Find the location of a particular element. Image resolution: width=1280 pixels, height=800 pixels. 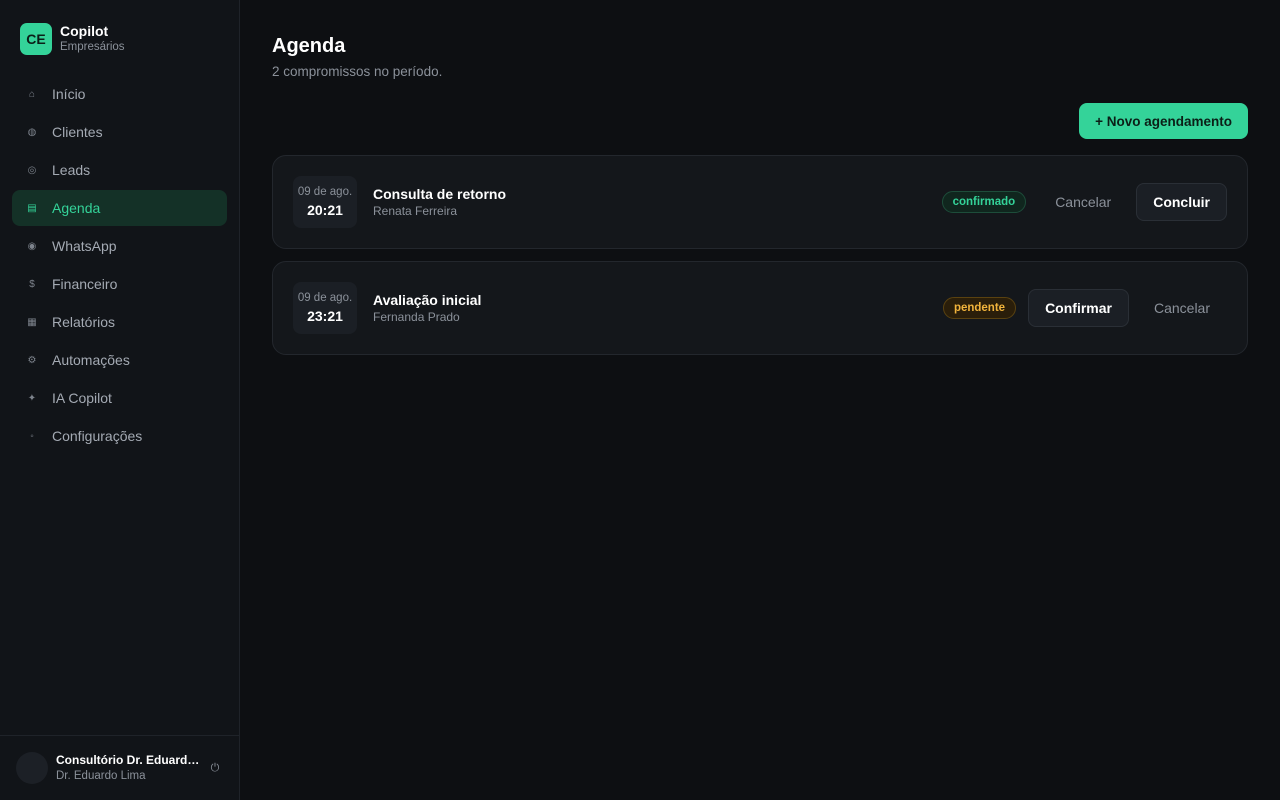

sidebar-item-label: Relatórios is located at coordinates (84, 322).